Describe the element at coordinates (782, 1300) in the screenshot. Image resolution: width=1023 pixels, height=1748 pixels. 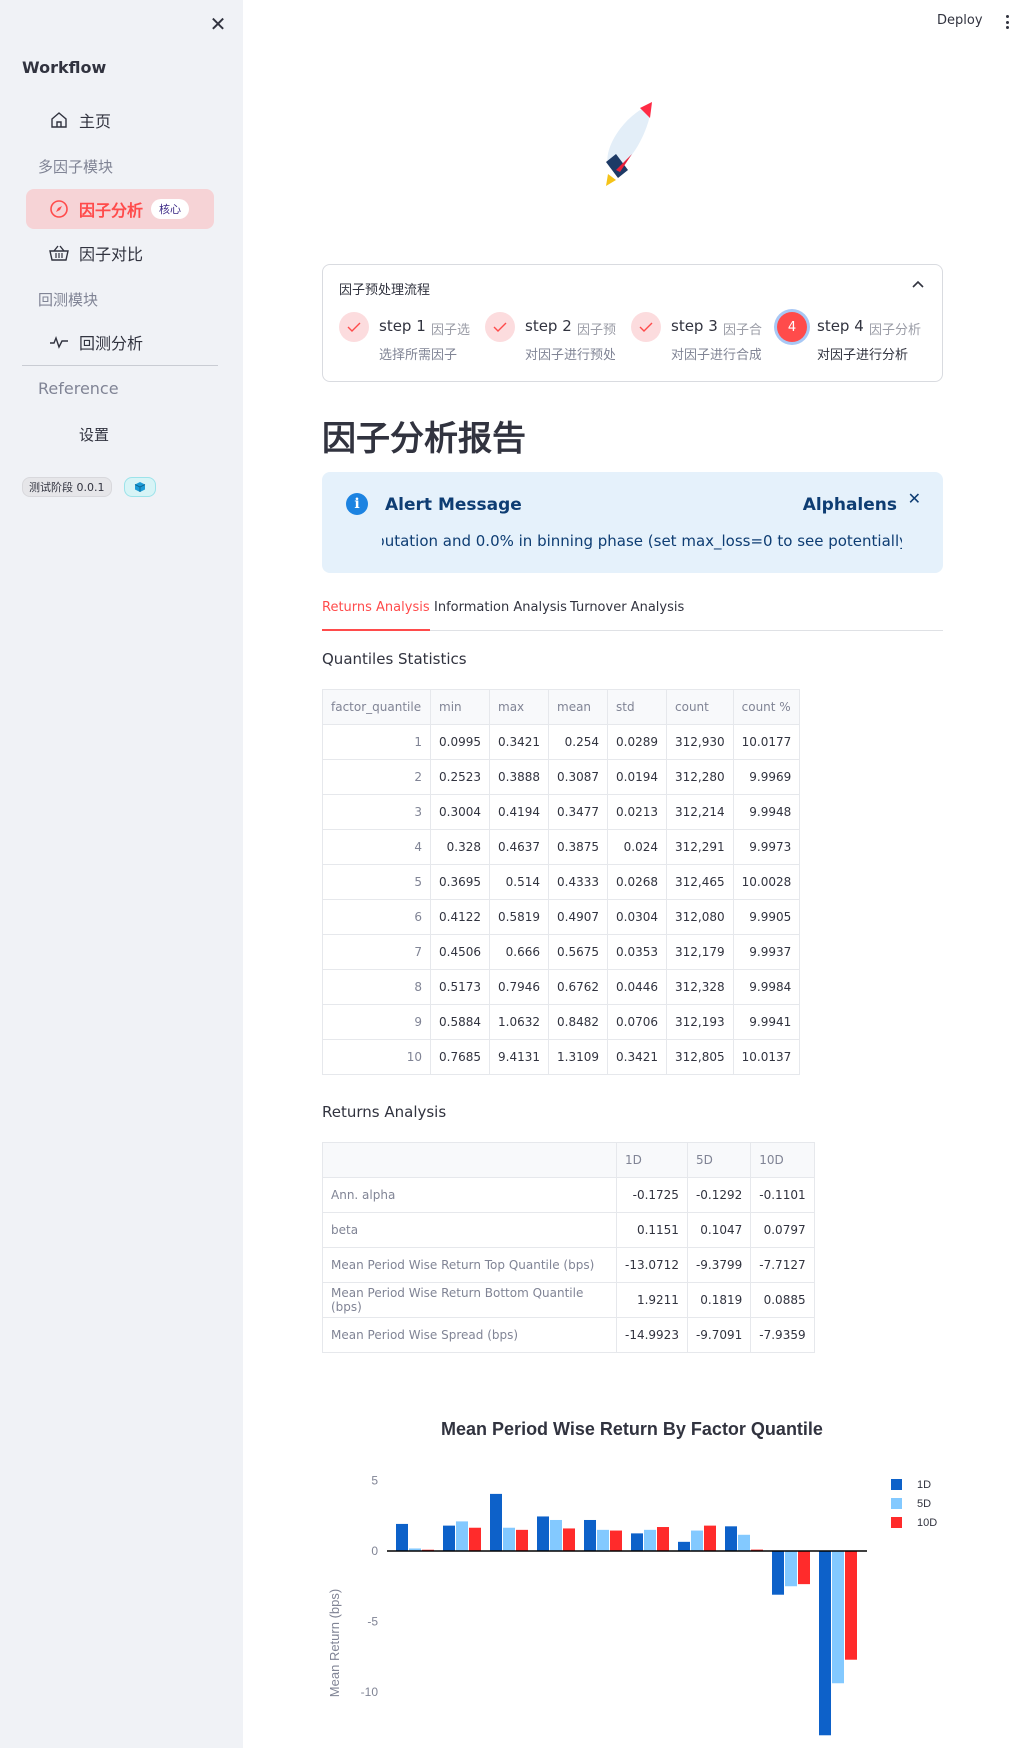
I see `table-cell: 0.0885` at that location.